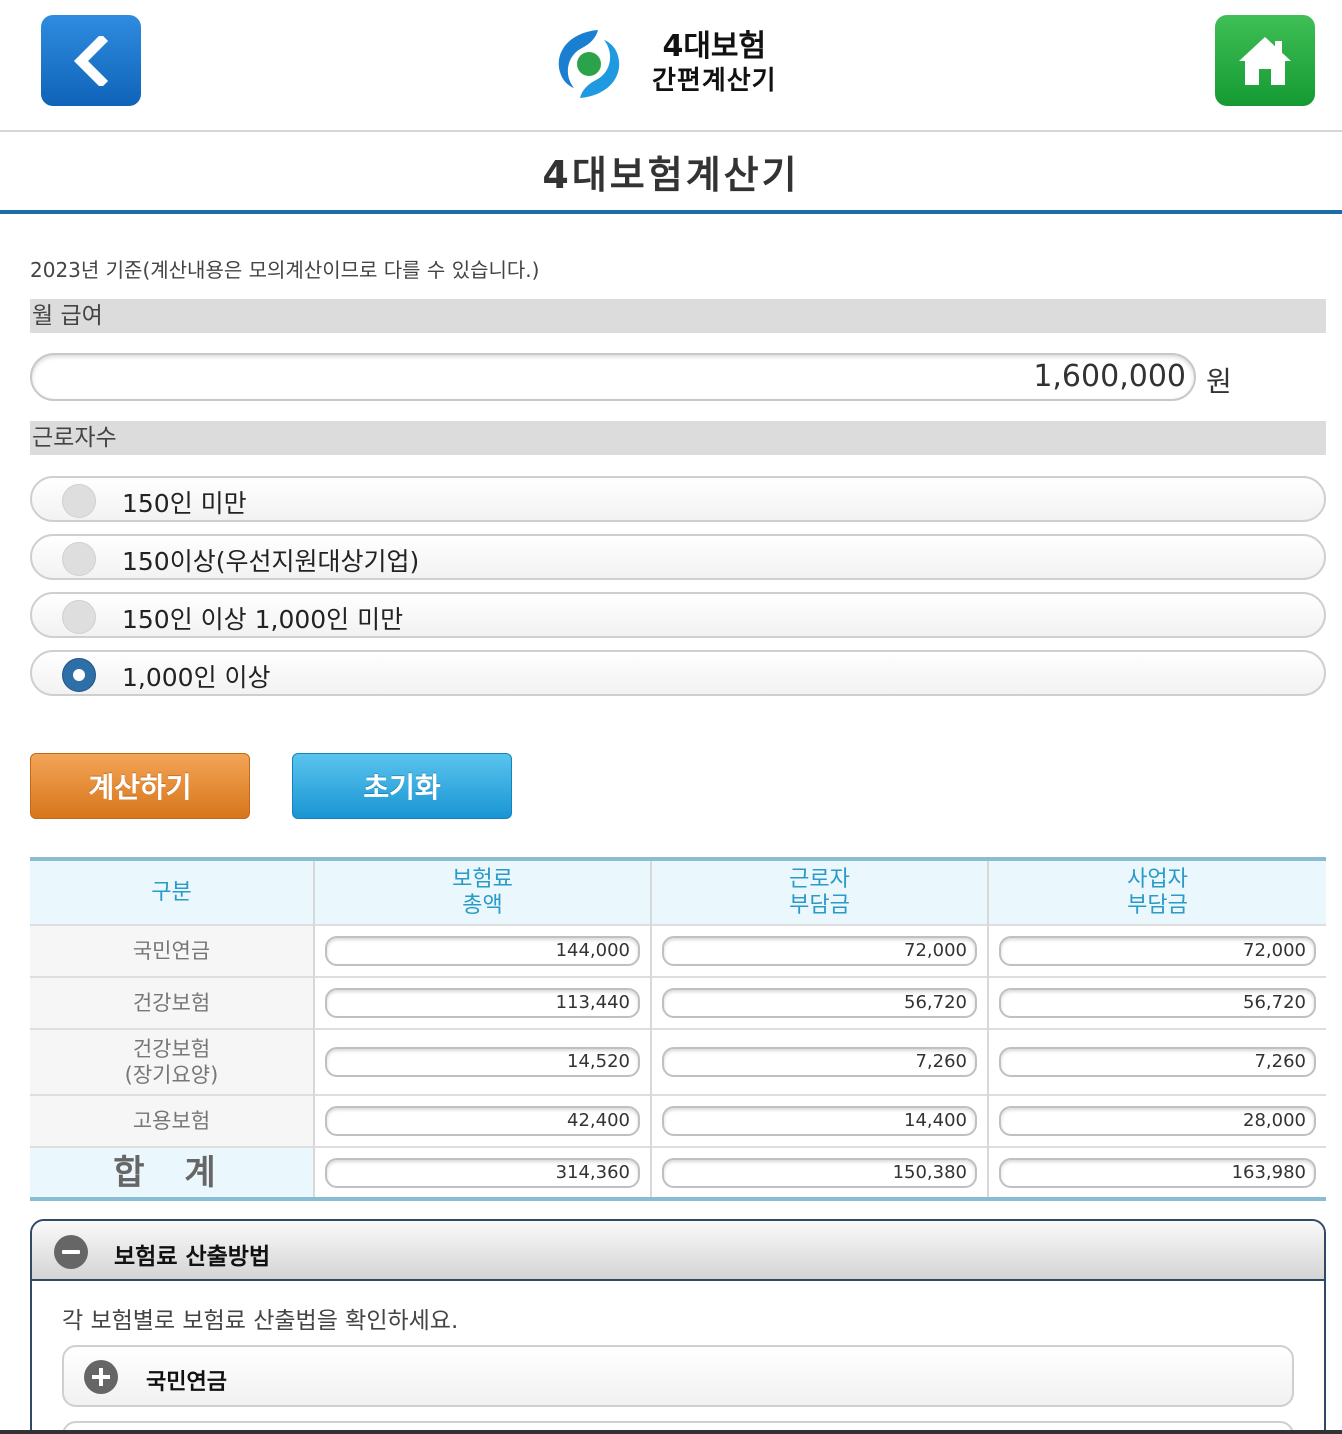 This screenshot has width=1342, height=1434. What do you see at coordinates (482, 1003) in the screenshot?
I see `total-field: 113,440` at bounding box center [482, 1003].